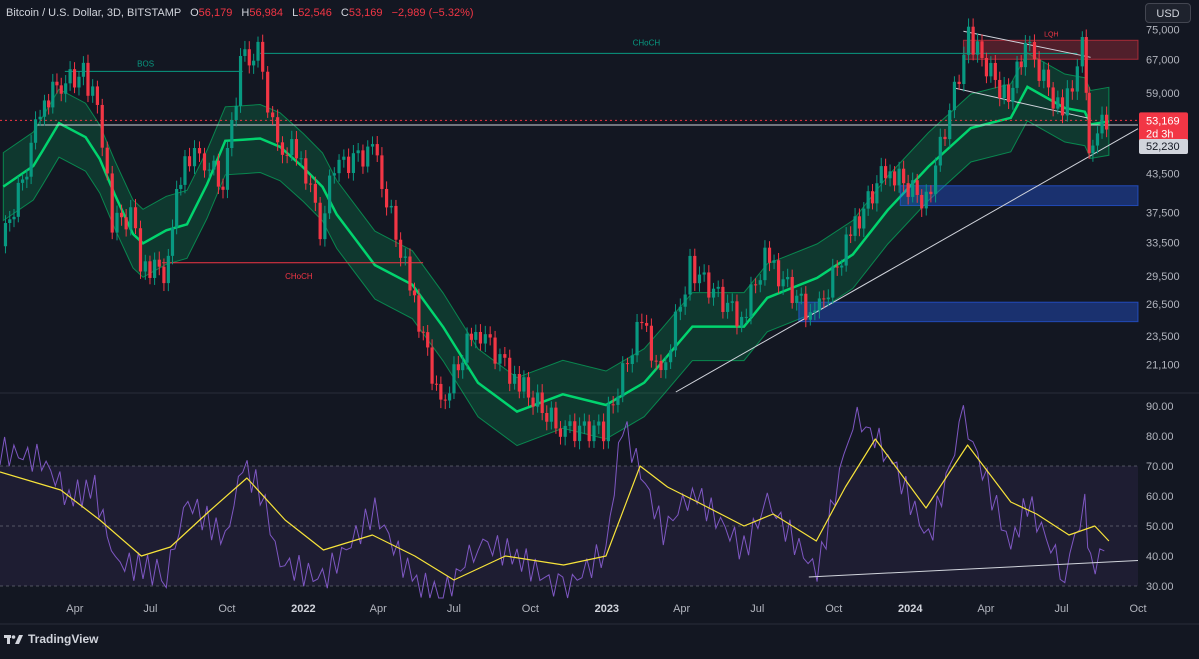 This screenshot has height=659, width=1199. Describe the element at coordinates (1168, 13) in the screenshot. I see `currency-button: USD` at that location.